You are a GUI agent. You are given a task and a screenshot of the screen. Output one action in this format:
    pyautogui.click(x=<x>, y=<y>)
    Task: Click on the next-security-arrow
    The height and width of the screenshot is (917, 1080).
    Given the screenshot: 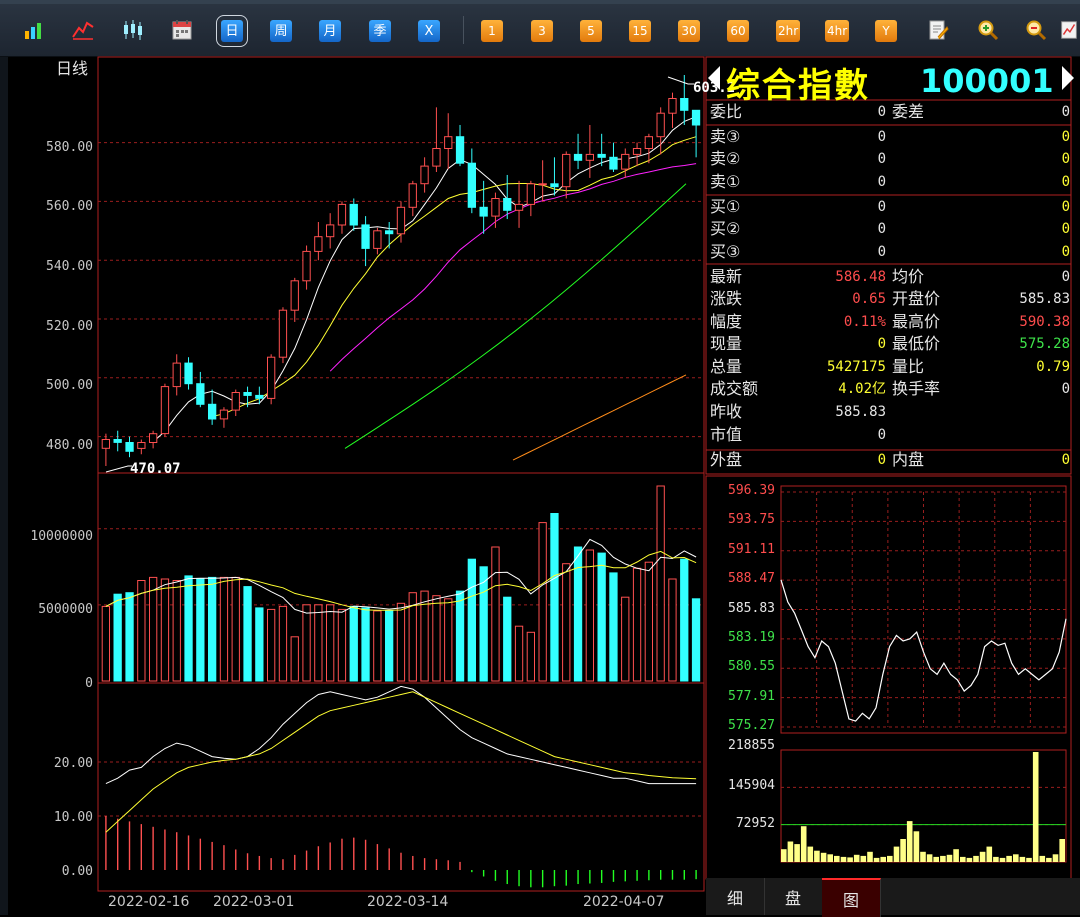 What is the action you would take?
    pyautogui.click(x=1068, y=78)
    